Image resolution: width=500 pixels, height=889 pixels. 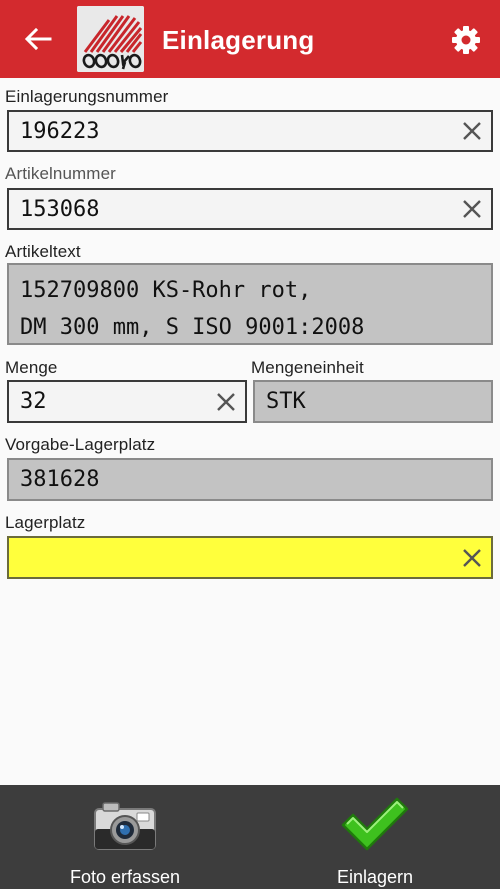 What do you see at coordinates (125, 826) in the screenshot?
I see `camera-icon` at bounding box center [125, 826].